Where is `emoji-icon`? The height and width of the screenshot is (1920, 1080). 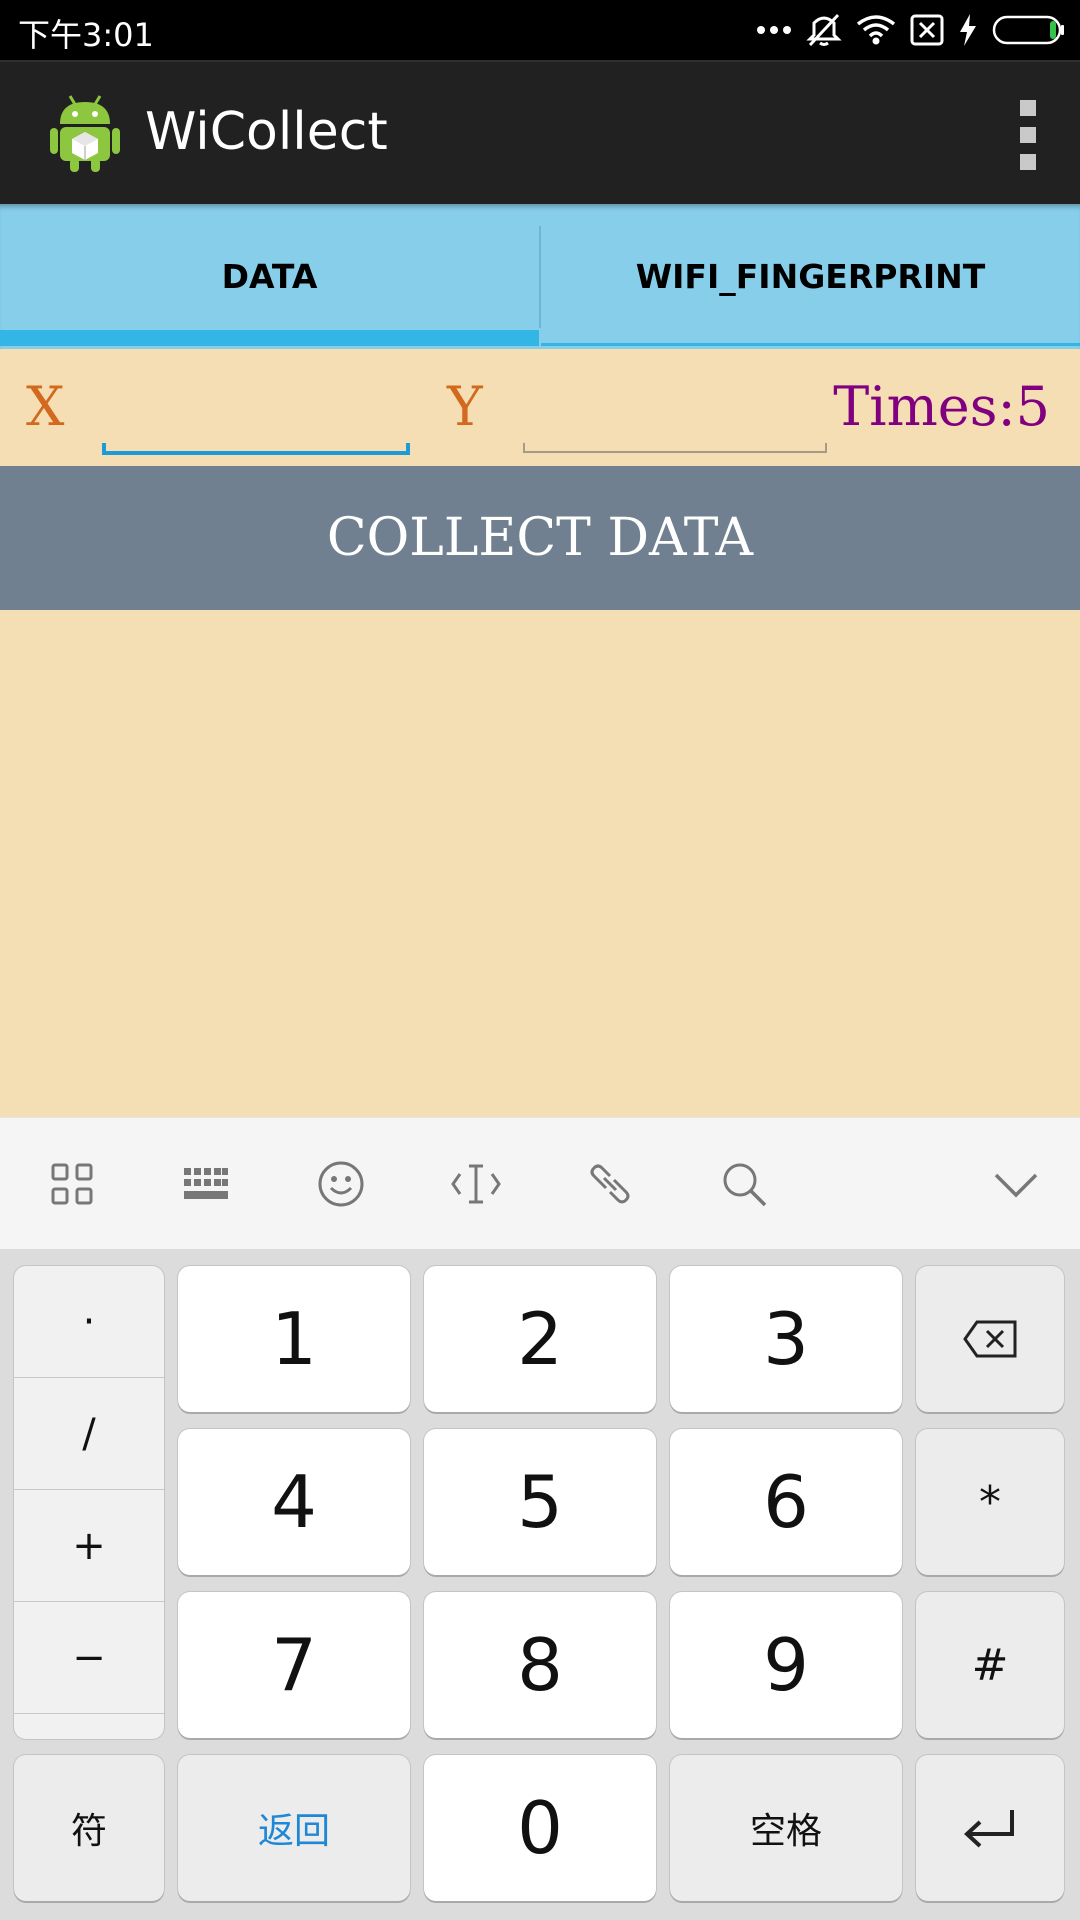
emoji-icon is located at coordinates (341, 1184).